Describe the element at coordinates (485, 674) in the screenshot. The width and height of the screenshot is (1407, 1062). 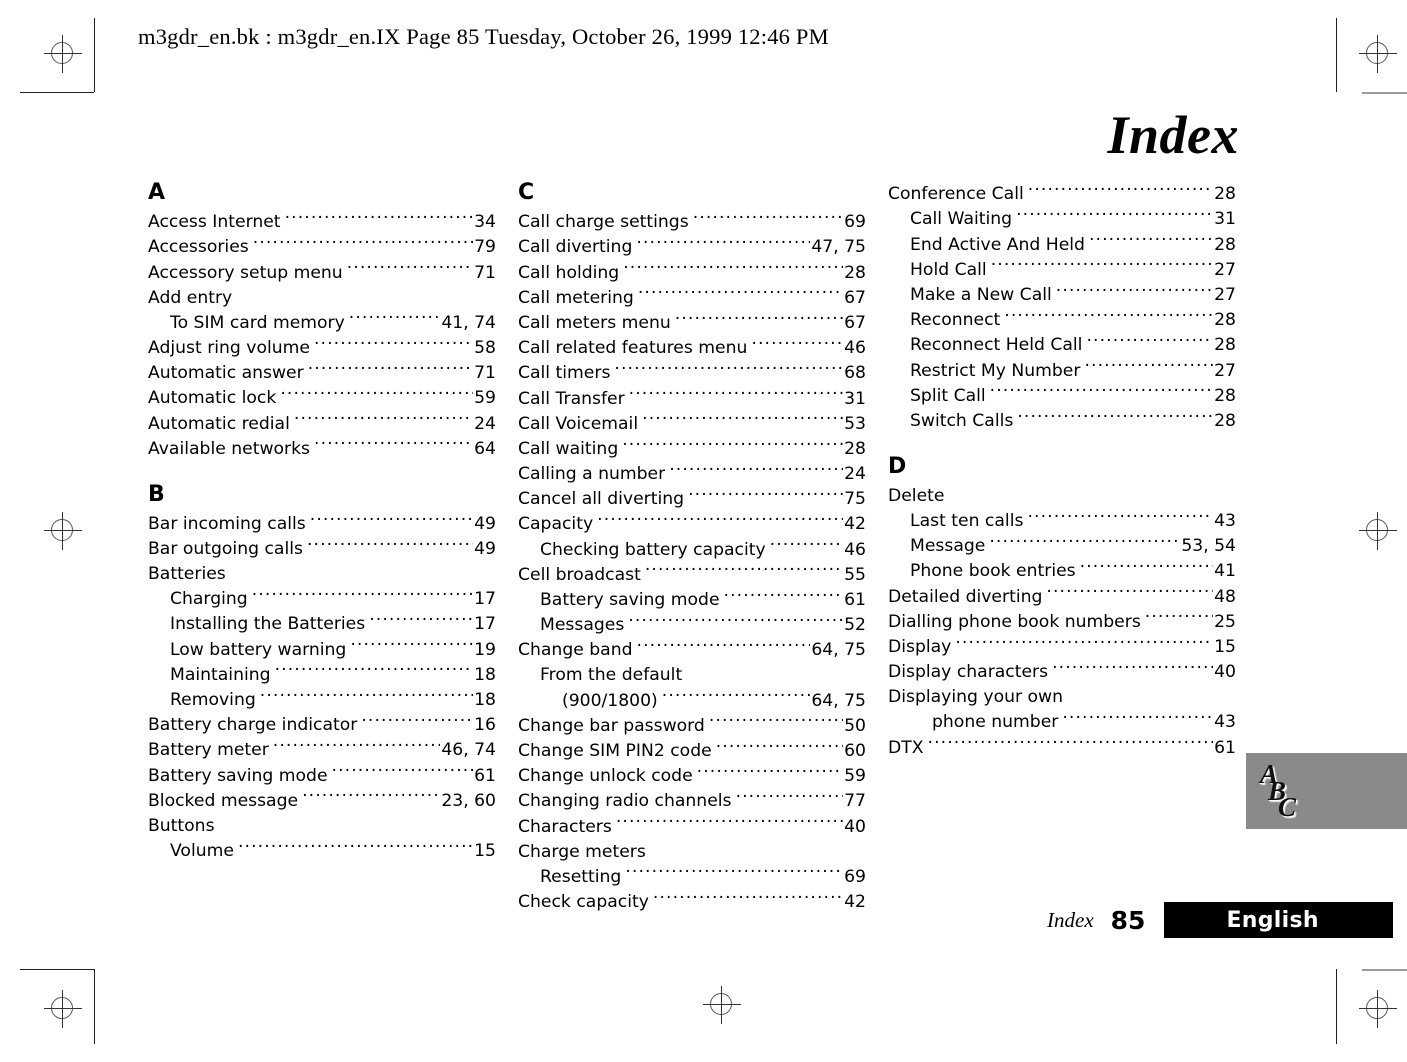
I see `index-entry-pages: 18` at that location.